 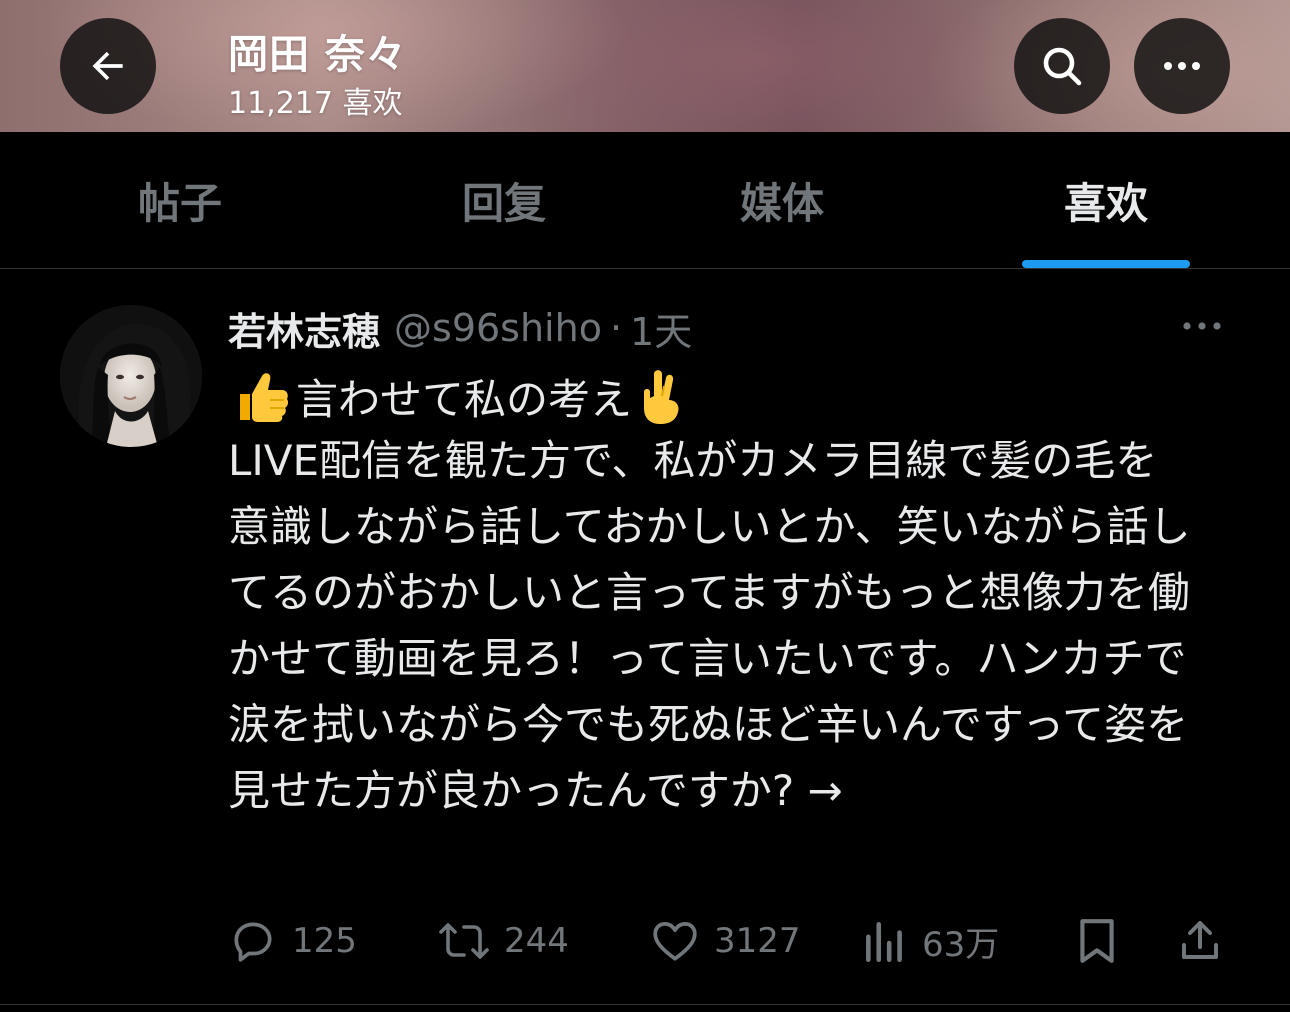 What do you see at coordinates (324, 941) in the screenshot?
I see `reply-count: 125` at bounding box center [324, 941].